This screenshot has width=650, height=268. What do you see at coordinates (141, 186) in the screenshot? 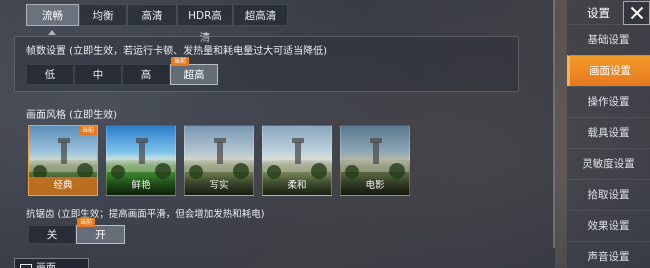
I see `style-option-label: 鲜艳` at bounding box center [141, 186].